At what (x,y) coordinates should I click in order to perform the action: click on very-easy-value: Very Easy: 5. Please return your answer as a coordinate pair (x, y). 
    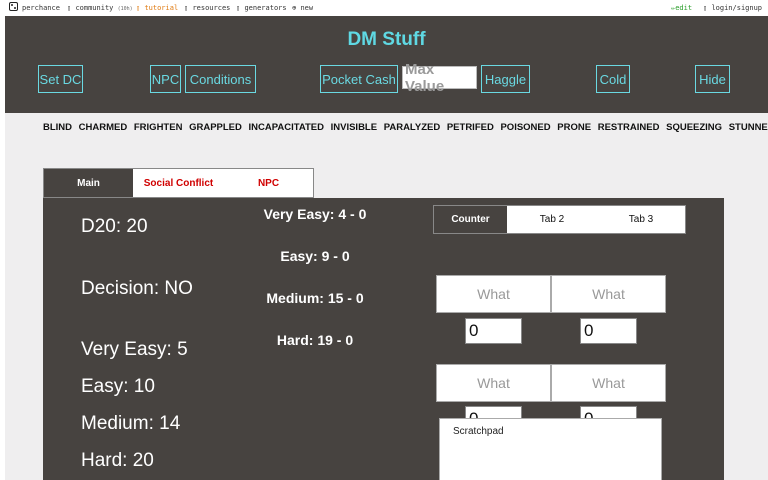
    Looking at the image, I should click on (134, 349).